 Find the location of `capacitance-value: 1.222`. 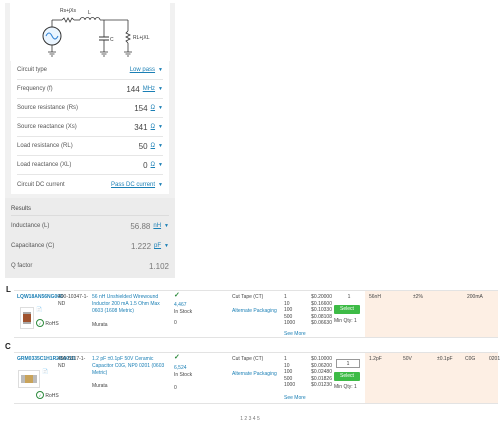

capacitance-value: 1.222 is located at coordinates (141, 246).